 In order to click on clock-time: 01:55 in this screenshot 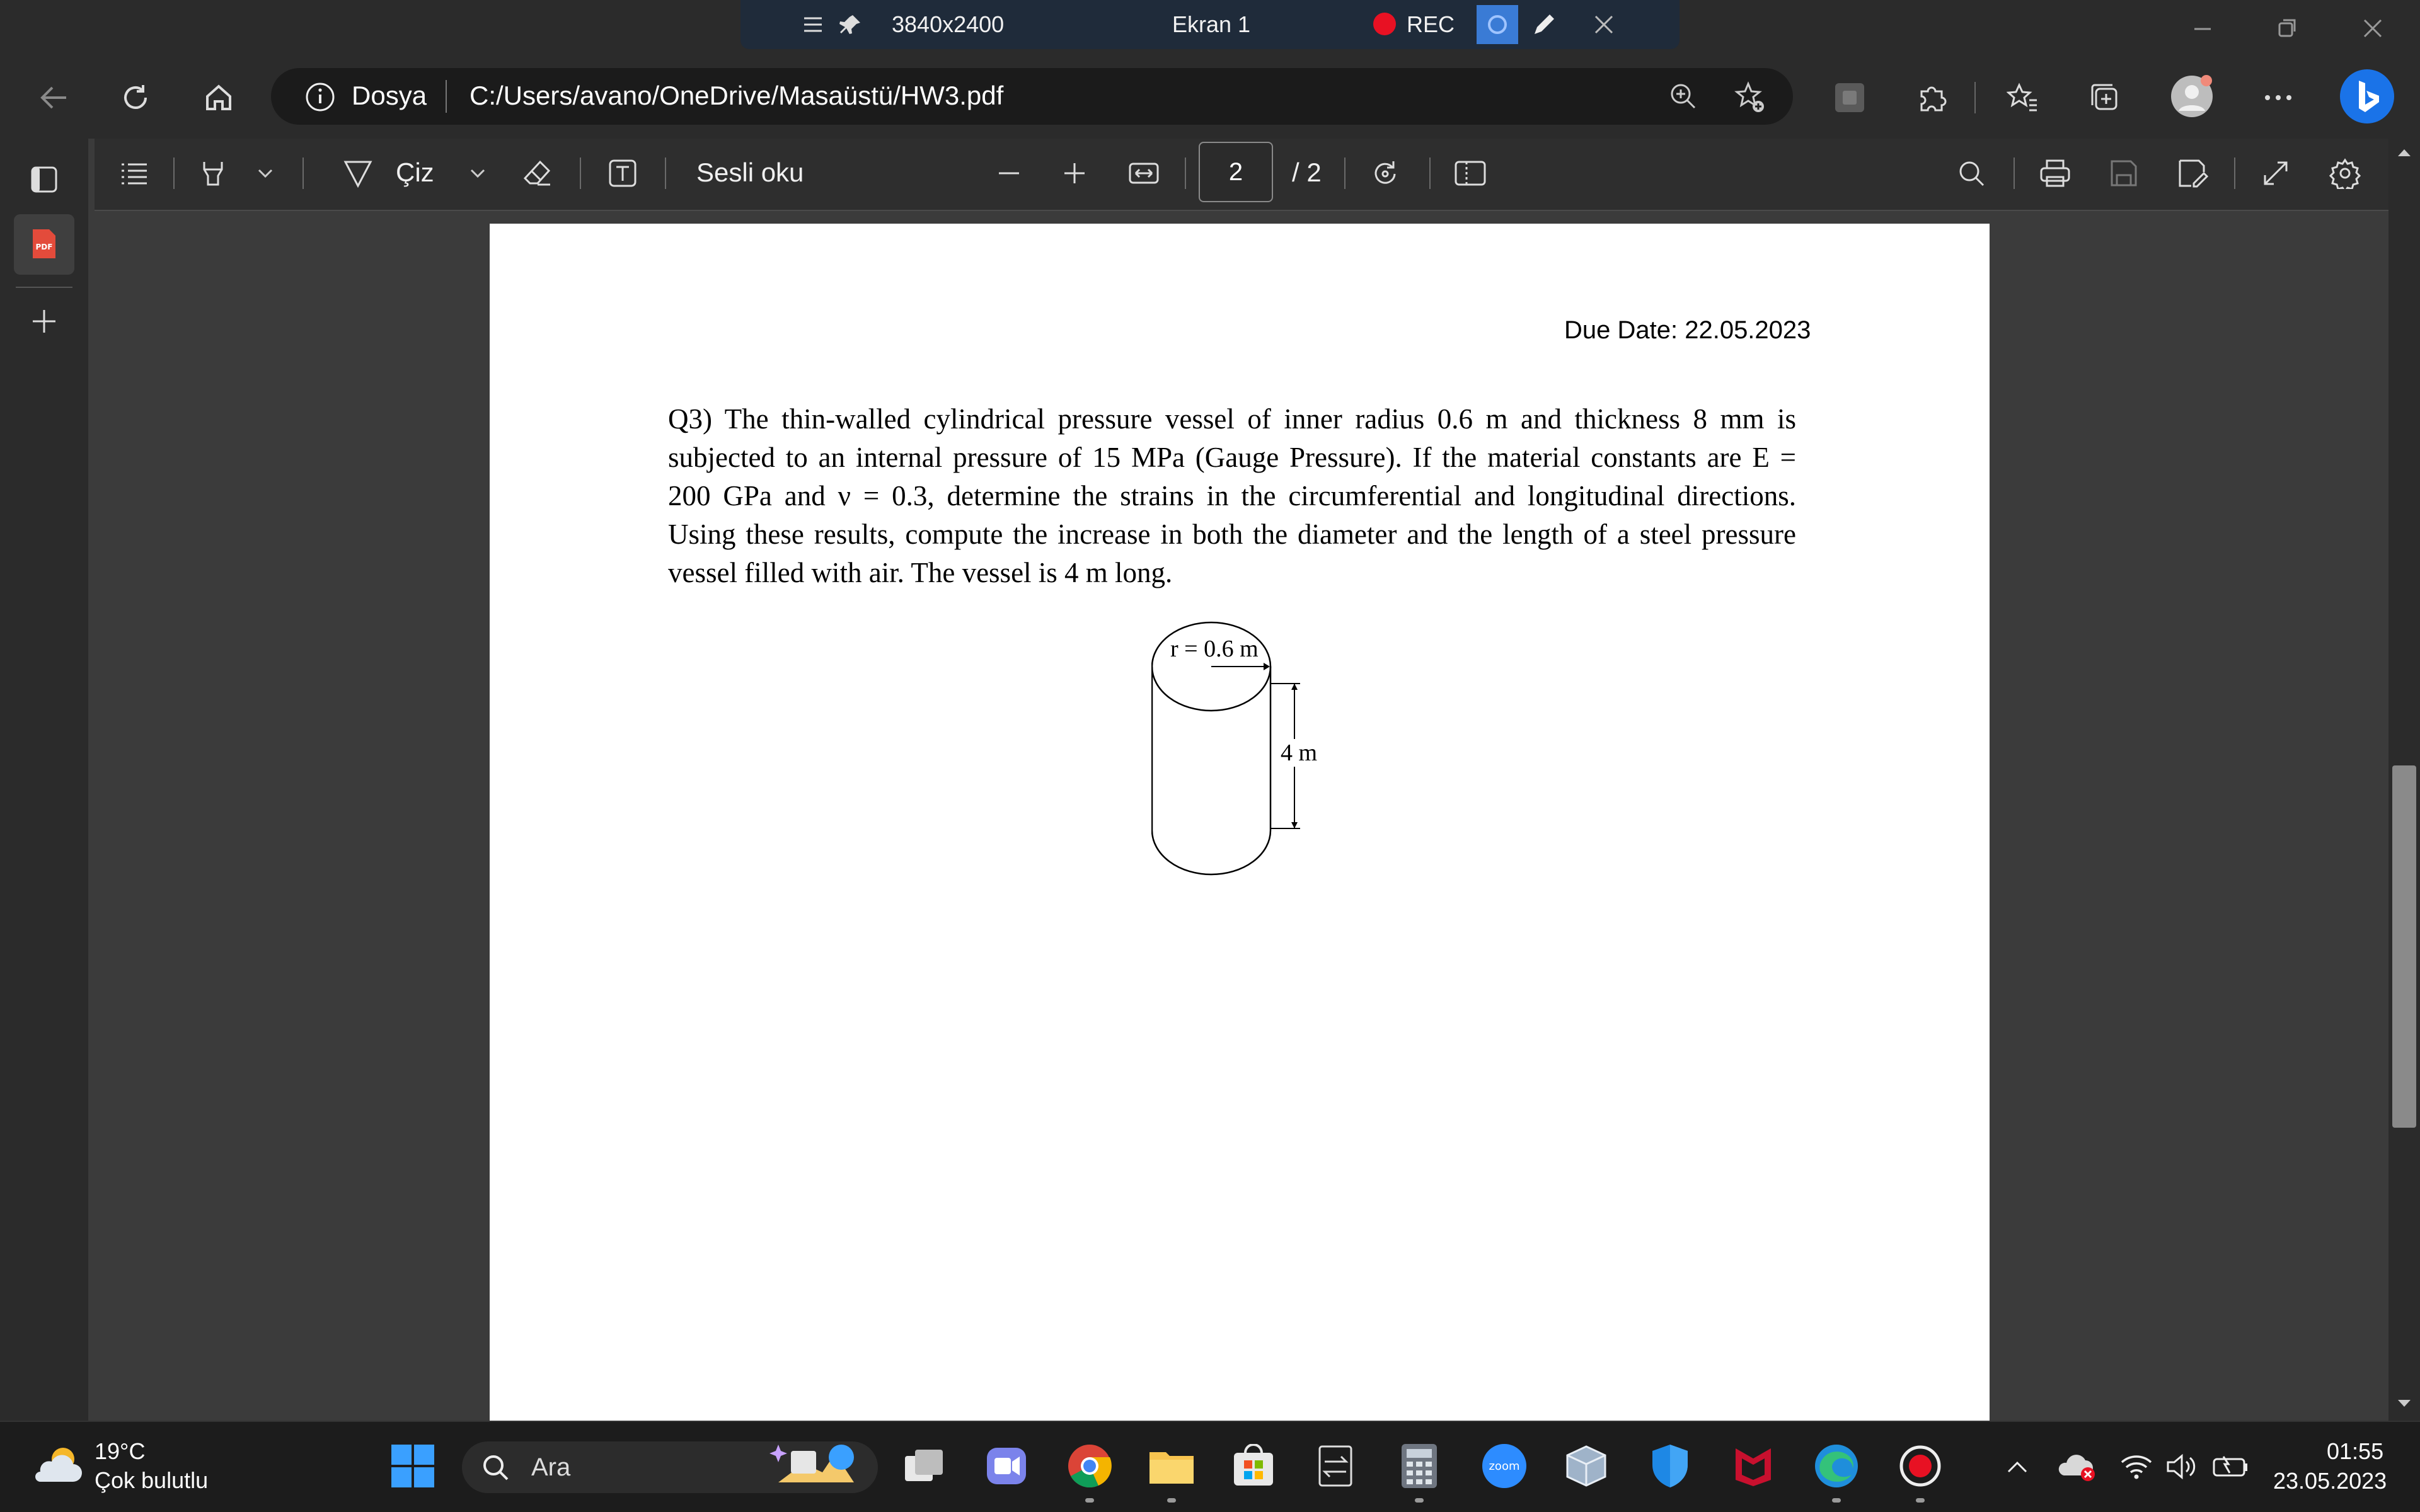, I will do `click(2355, 1451)`.